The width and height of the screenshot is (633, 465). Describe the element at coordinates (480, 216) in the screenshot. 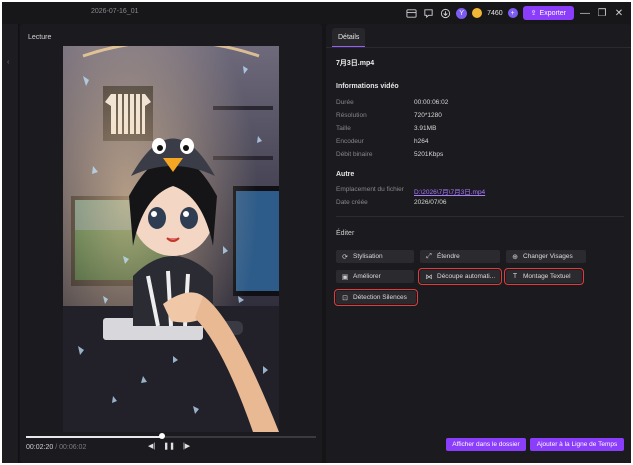

I see `section-divider` at that location.